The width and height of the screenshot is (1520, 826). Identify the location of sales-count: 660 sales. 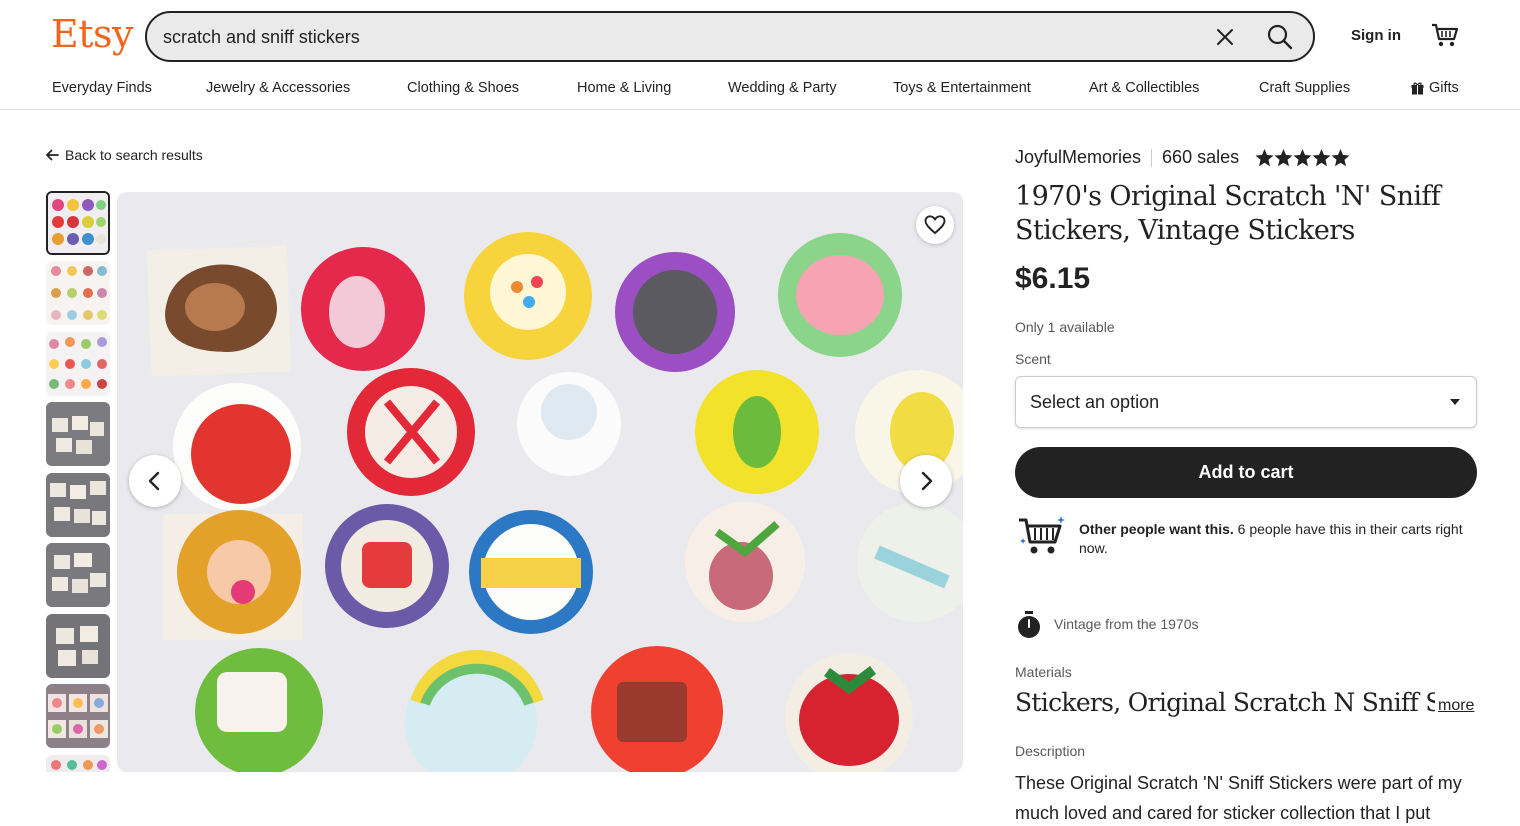
(1201, 157).